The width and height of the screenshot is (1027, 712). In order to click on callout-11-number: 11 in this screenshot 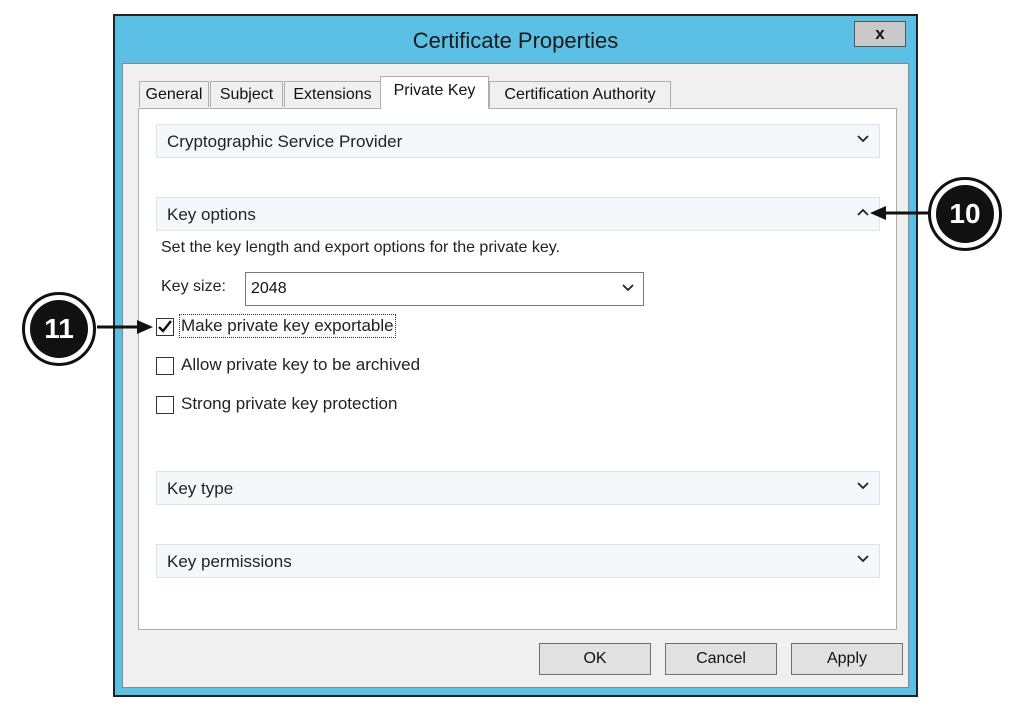, I will do `click(59, 329)`.